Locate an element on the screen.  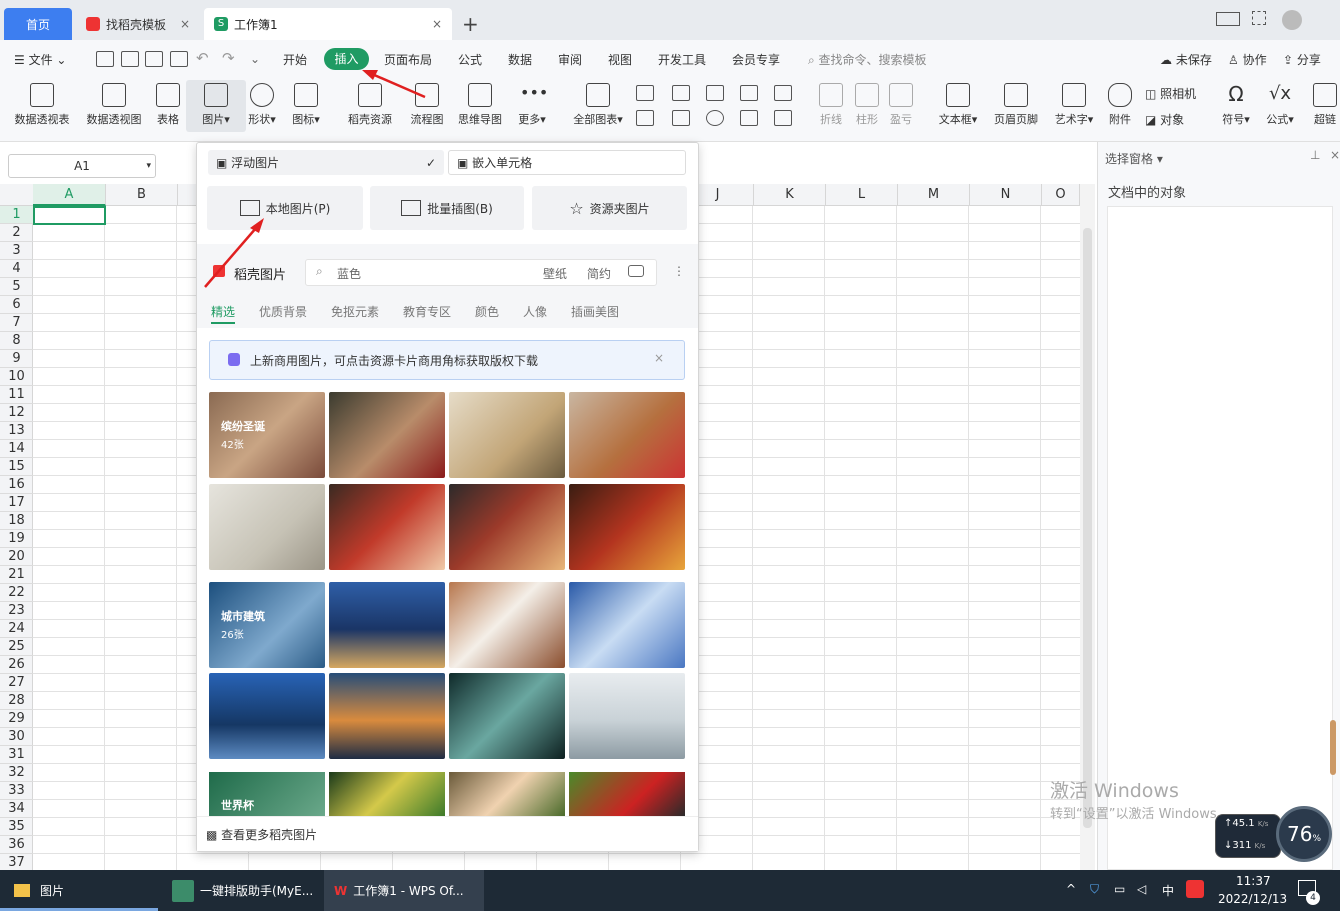
activation-watermark-text: 转到“设置”以激活 Windows。 is located at coordinates (1140, 814).